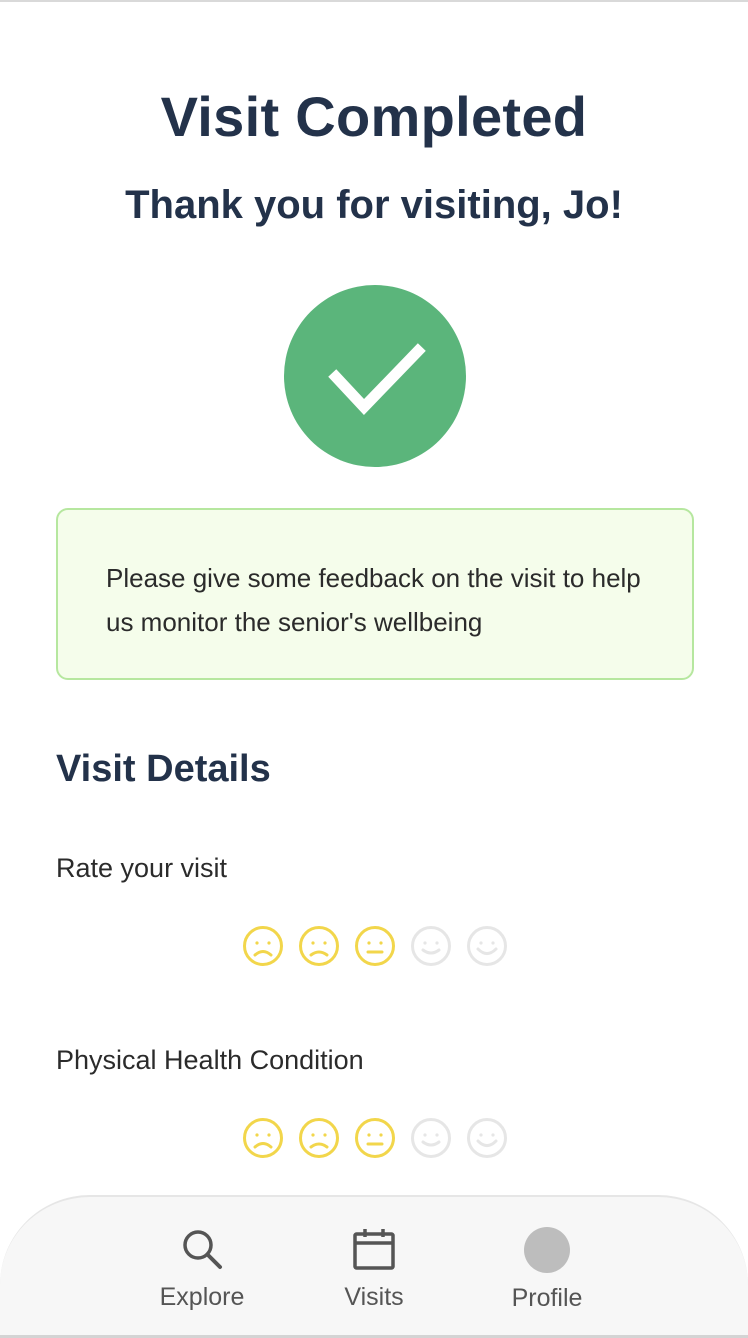  Describe the element at coordinates (202, 1297) in the screenshot. I see `nav-explore-label: Explore` at that location.